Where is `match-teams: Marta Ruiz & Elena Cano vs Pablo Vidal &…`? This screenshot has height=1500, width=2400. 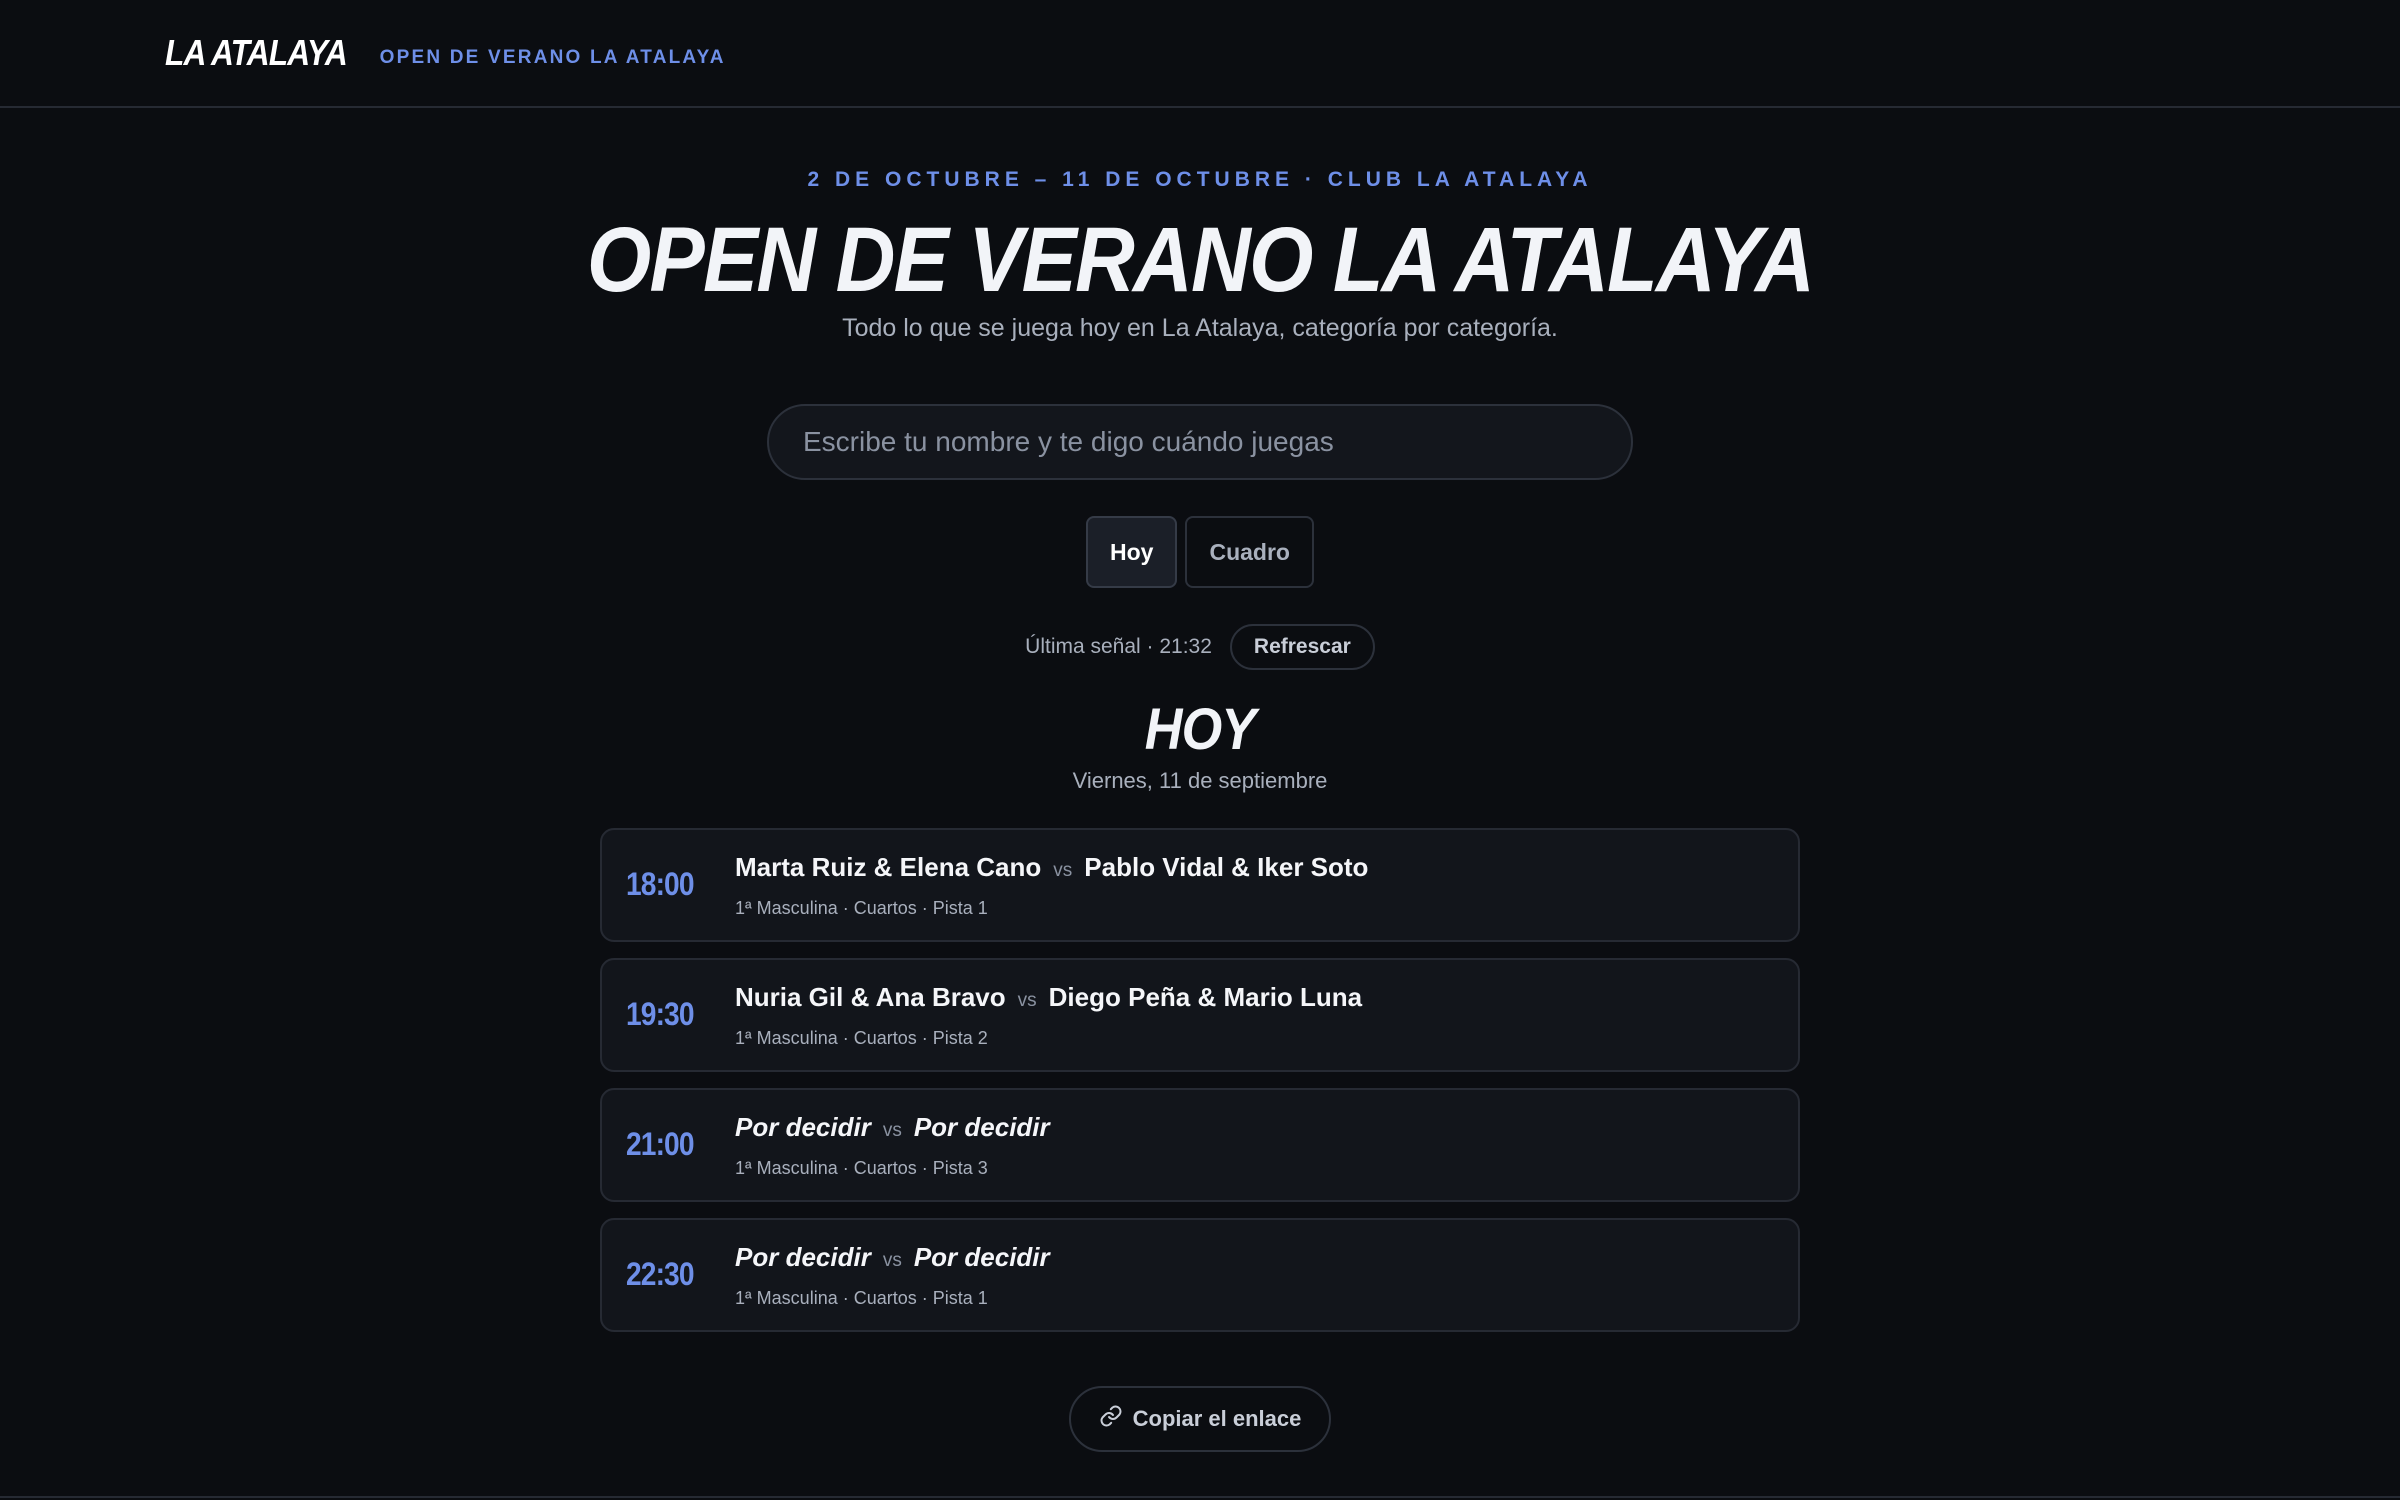 match-teams: Marta Ruiz & Elena Cano vs Pablo Vidal &… is located at coordinates (1051, 867).